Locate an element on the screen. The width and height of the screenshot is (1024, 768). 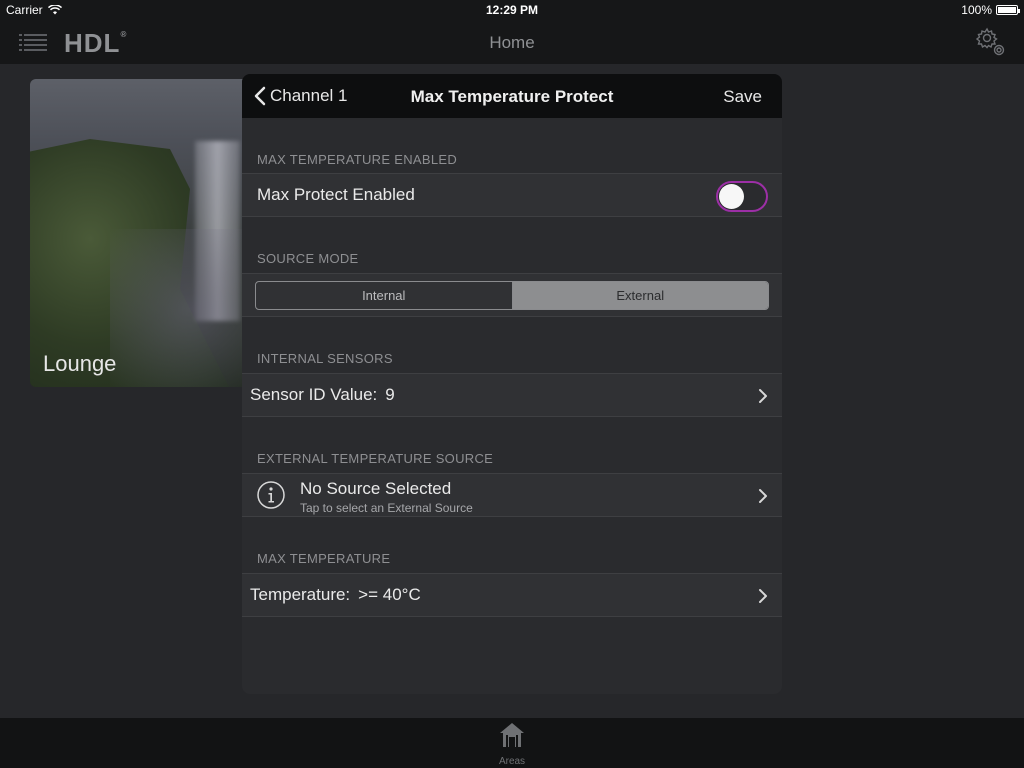
gear-icon is located at coordinates (991, 42).